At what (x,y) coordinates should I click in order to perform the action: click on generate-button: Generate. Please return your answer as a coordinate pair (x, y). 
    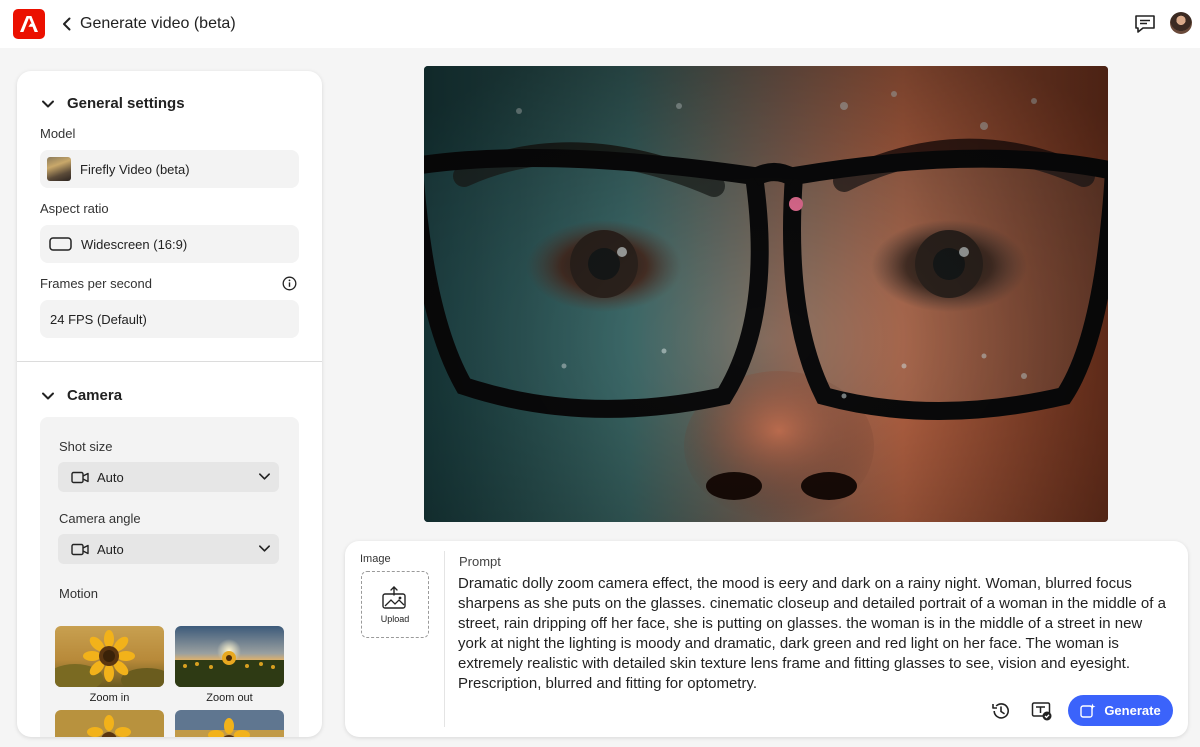
    Looking at the image, I should click on (1120, 710).